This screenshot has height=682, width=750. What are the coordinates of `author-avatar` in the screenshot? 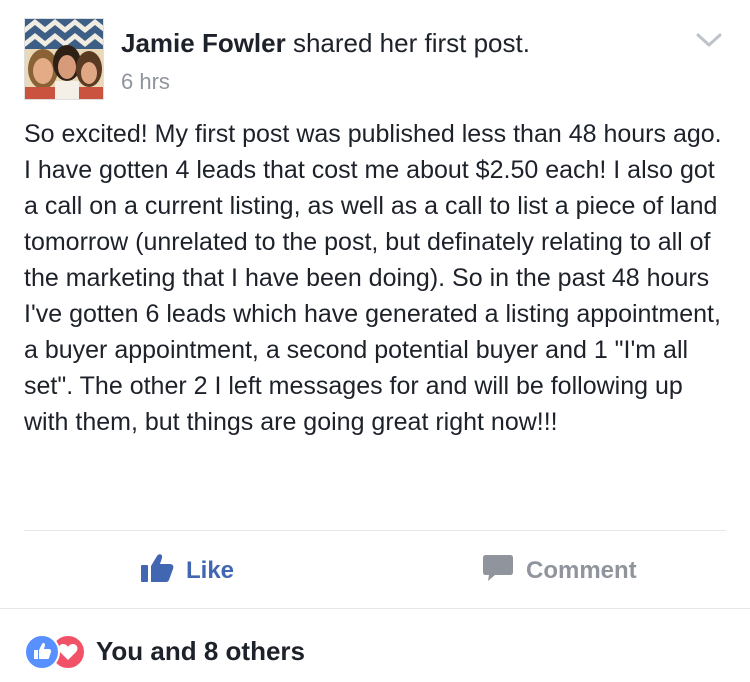 It's located at (64, 59).